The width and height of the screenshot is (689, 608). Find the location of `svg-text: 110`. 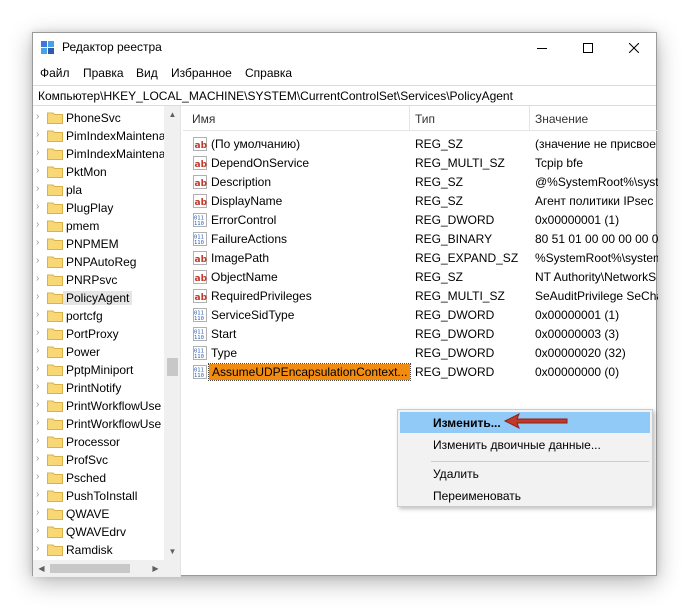

svg-text: 110 is located at coordinates (199, 338).